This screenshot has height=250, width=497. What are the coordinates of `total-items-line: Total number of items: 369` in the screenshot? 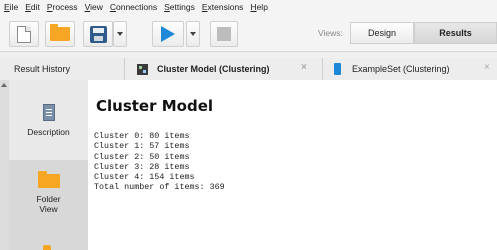 It's located at (159, 187).